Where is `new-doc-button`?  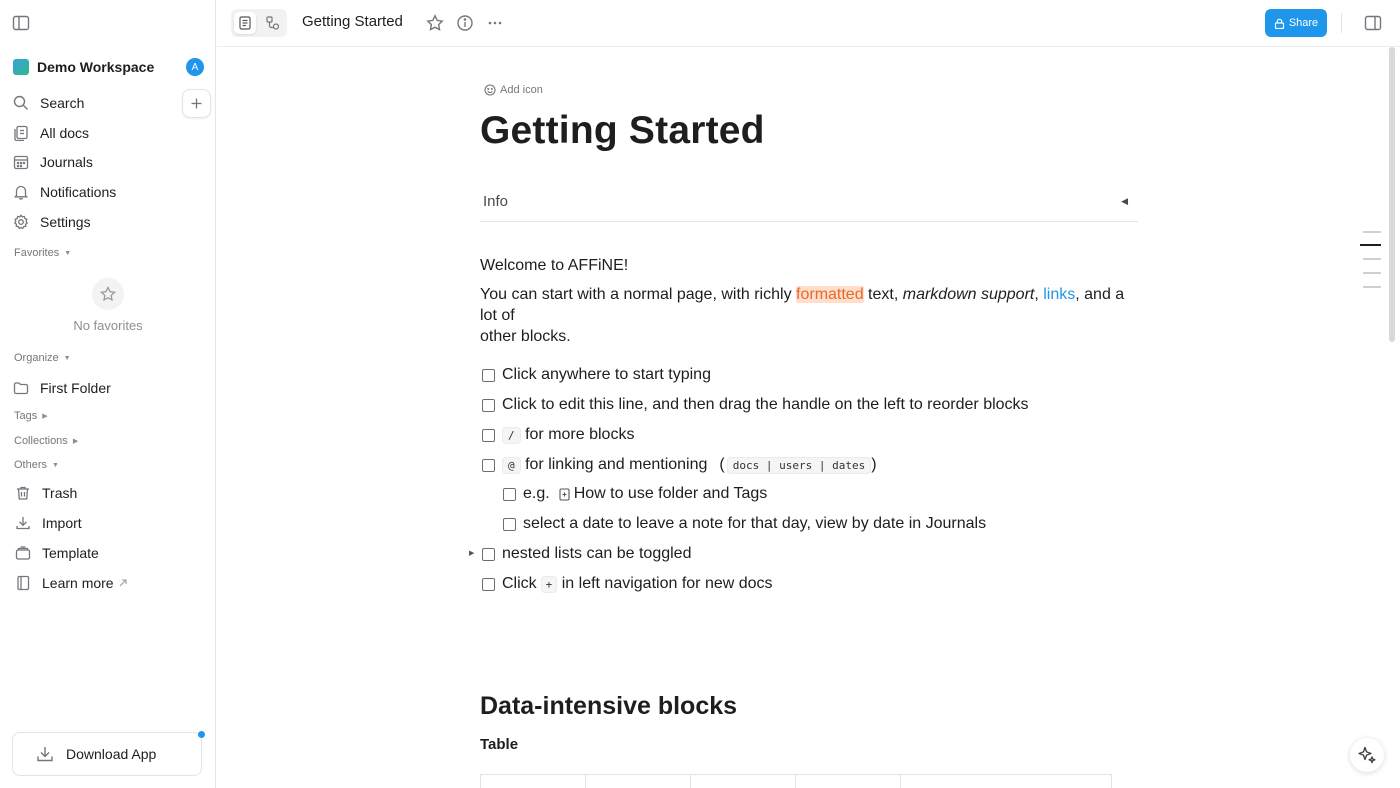 new-doc-button is located at coordinates (196, 103).